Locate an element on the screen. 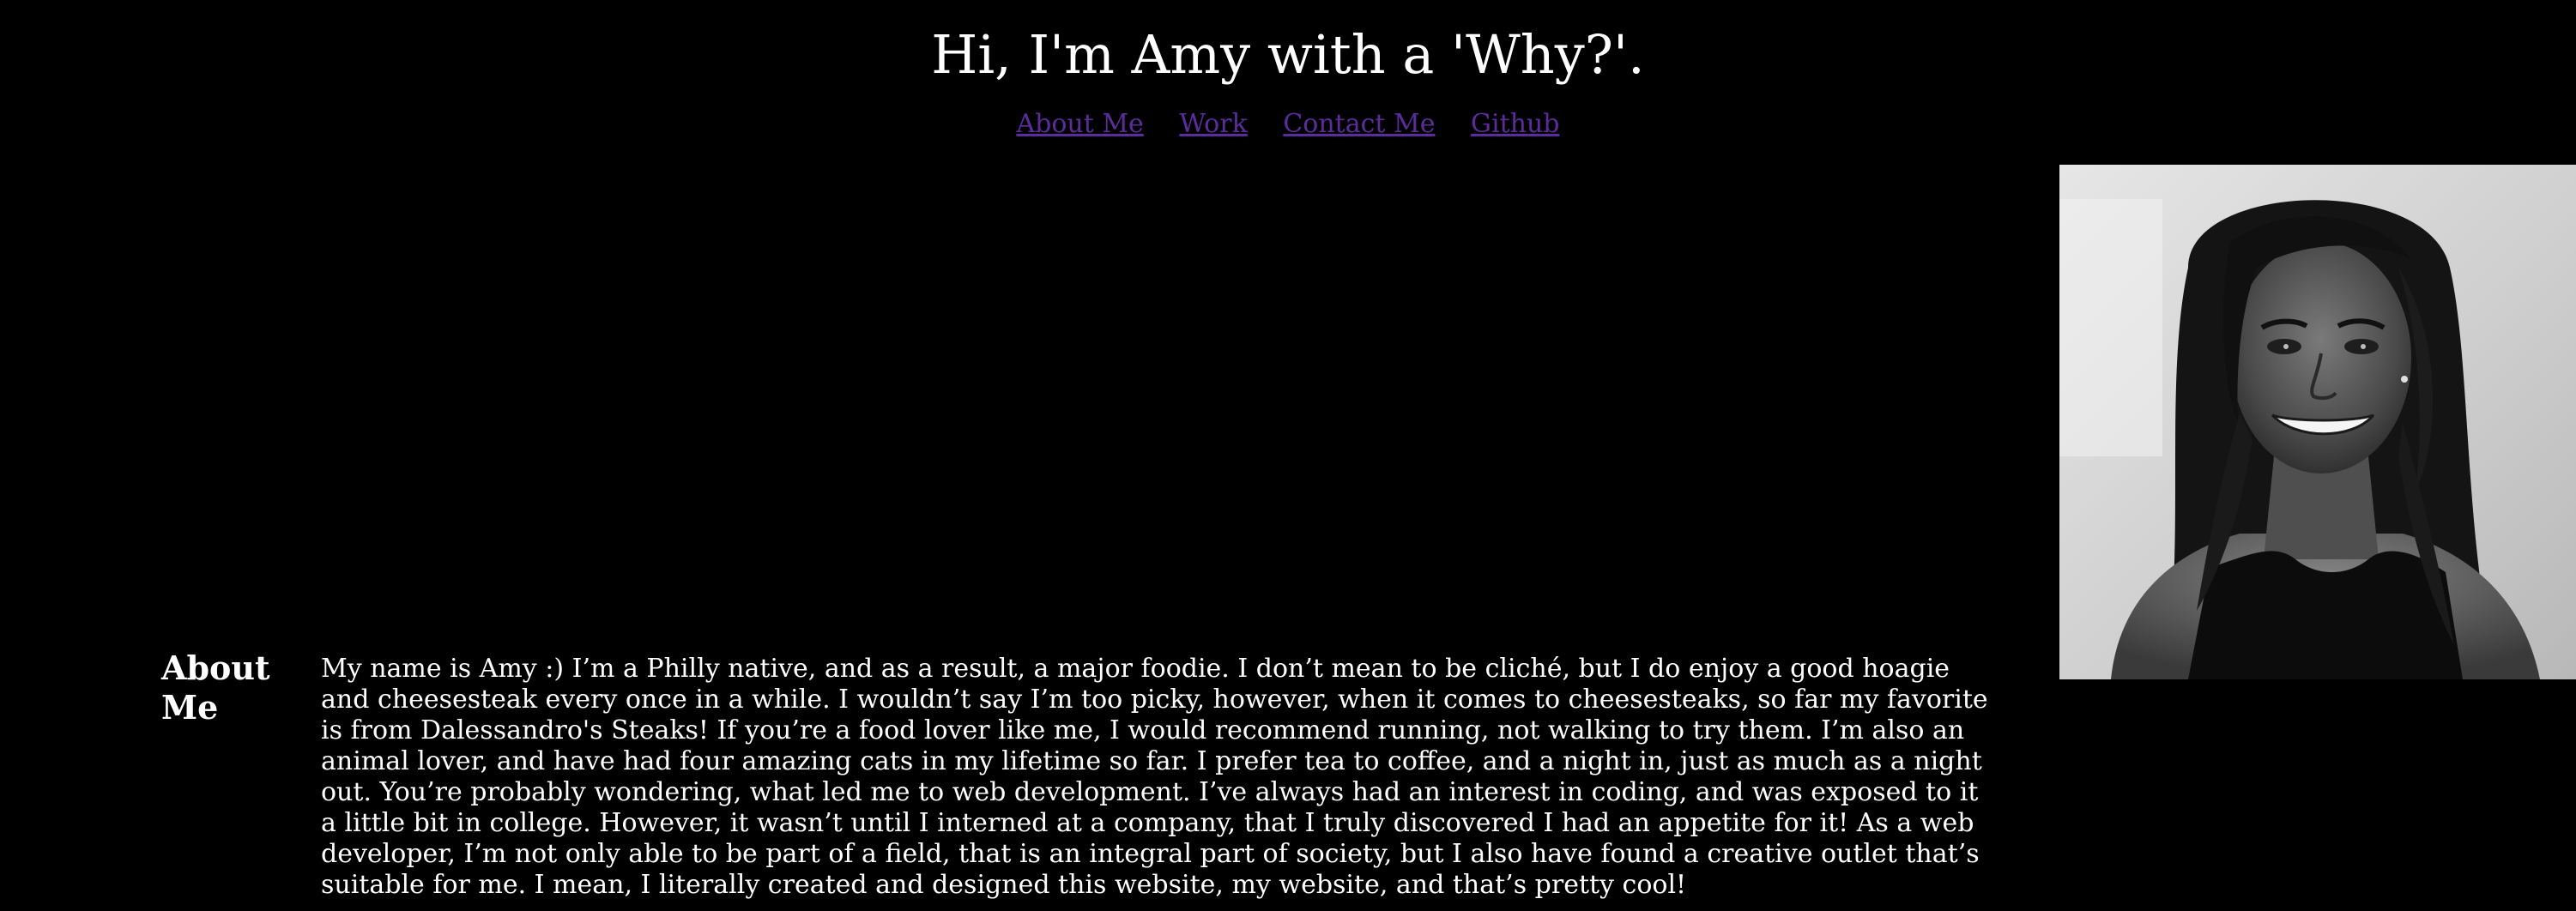 The image size is (2576, 911). portrait-illustration is located at coordinates (2317, 422).